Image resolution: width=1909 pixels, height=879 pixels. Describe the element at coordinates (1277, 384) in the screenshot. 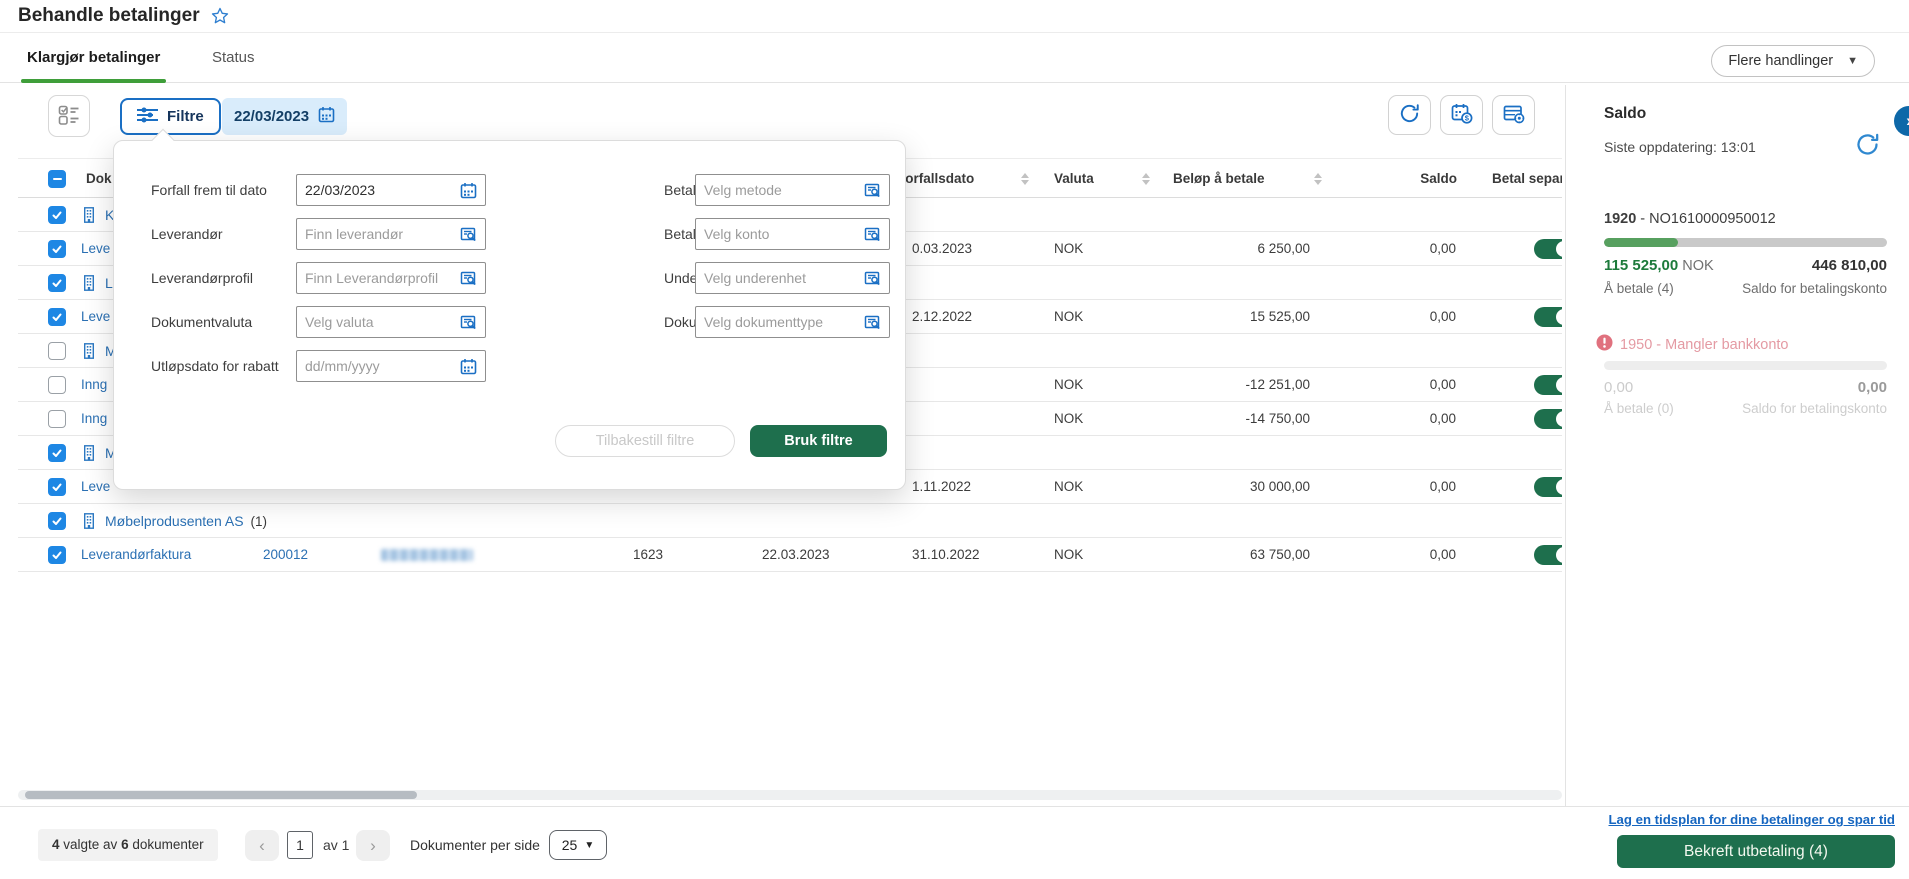

I see `amount-to-pay: -12 251,00` at that location.